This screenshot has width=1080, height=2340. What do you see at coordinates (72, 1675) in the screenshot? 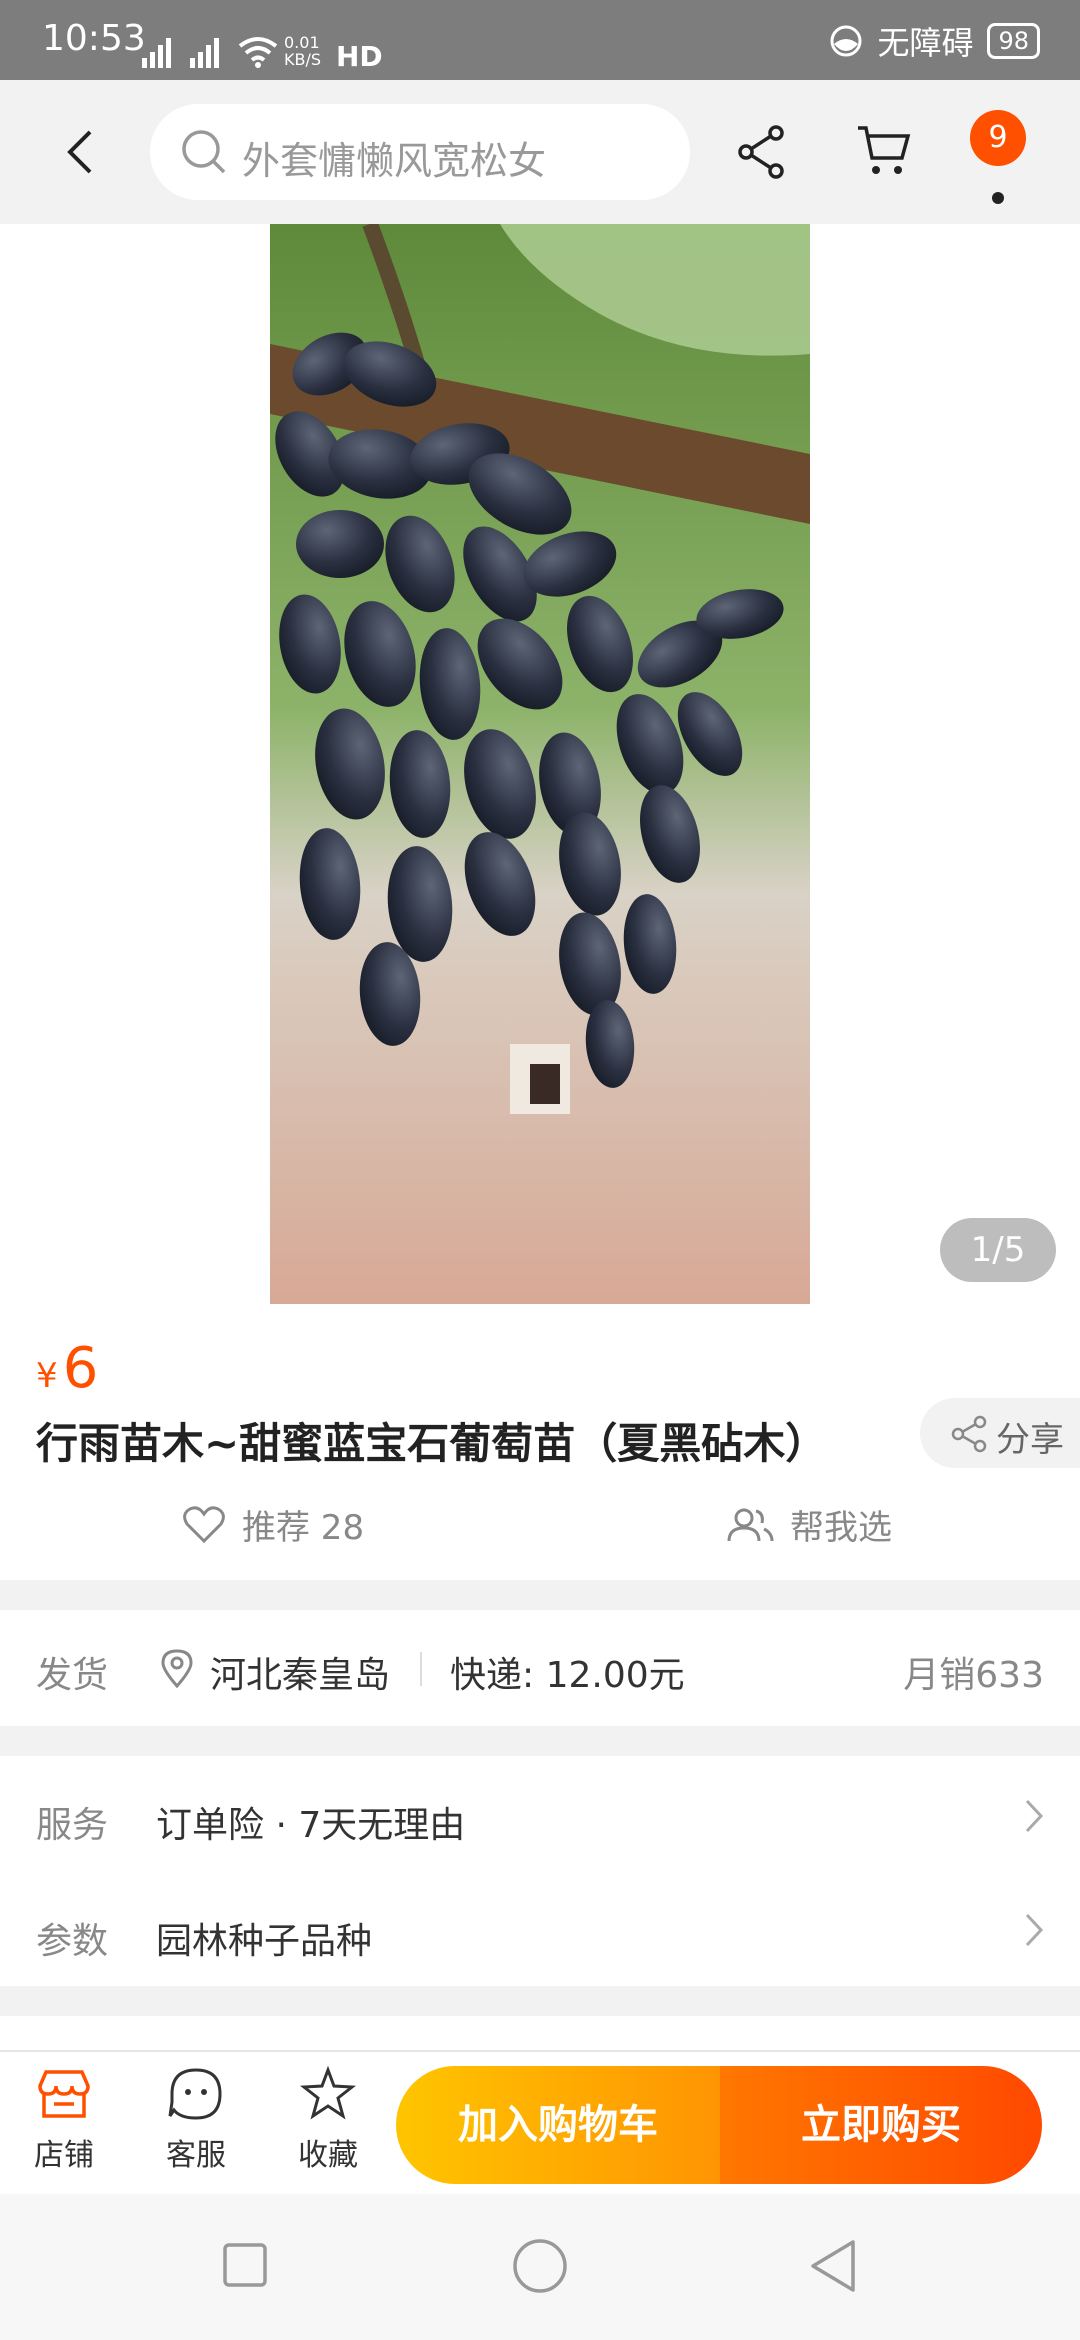
I see `shipping-label: 发货` at bounding box center [72, 1675].